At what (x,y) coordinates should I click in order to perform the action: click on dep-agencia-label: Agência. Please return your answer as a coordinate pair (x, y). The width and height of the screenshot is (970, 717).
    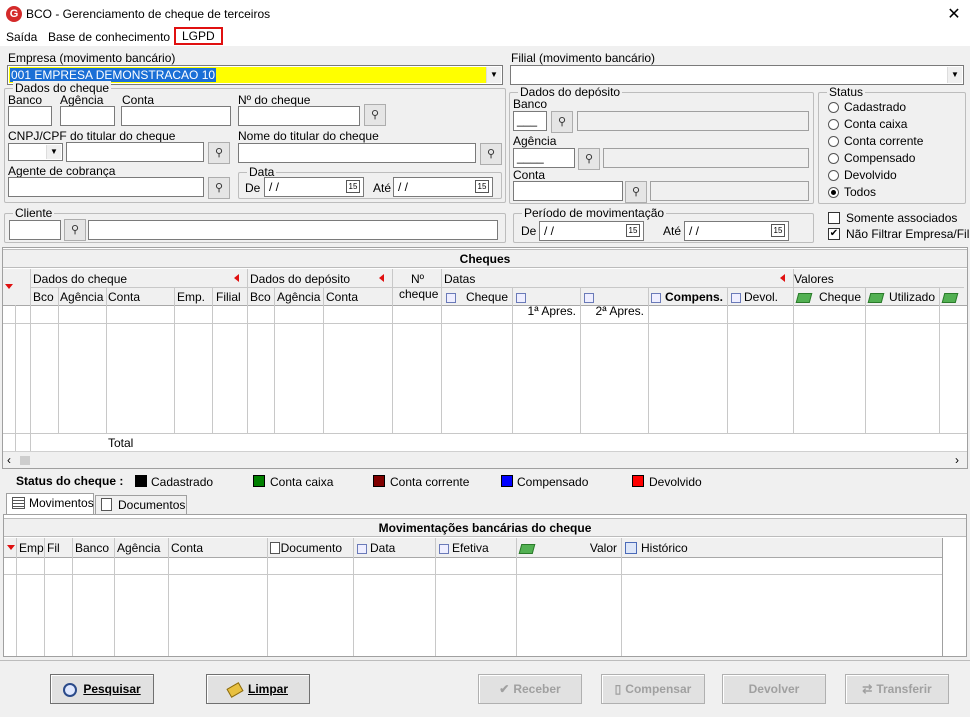
    Looking at the image, I should click on (535, 141).